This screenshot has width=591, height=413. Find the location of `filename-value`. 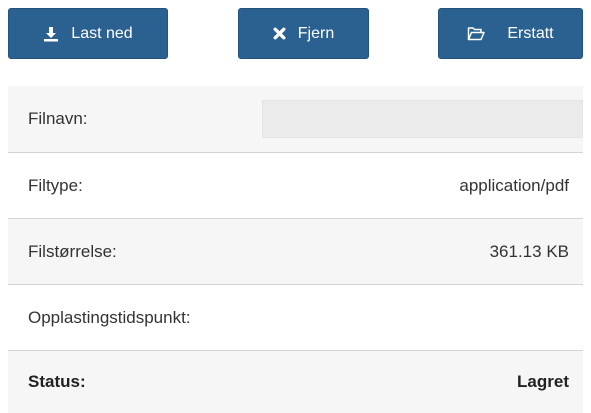

filename-value is located at coordinates (422, 119).